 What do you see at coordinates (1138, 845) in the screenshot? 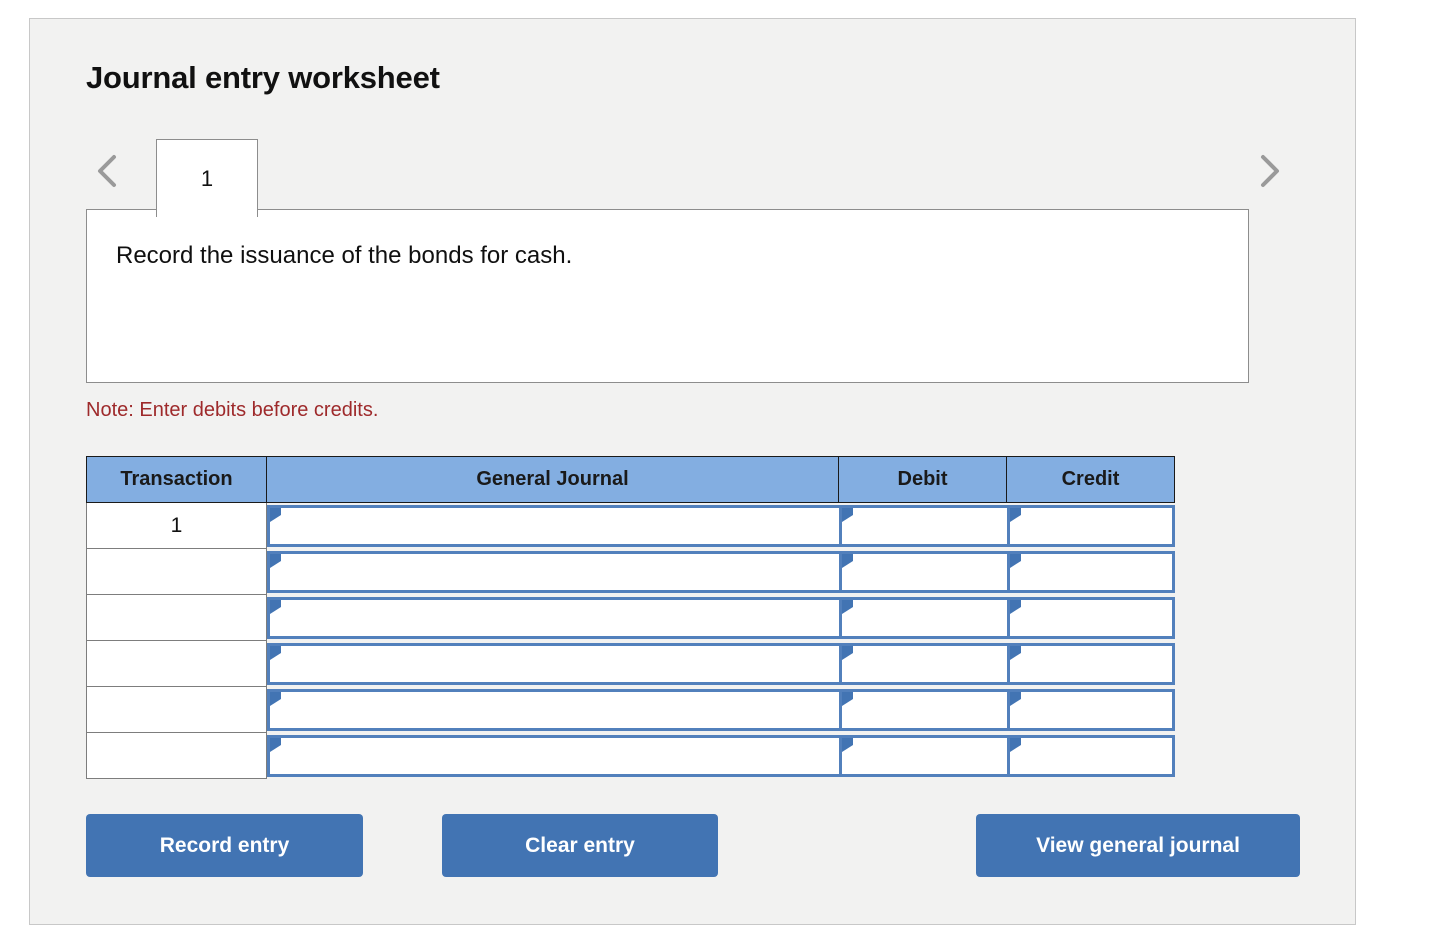
I see `view-general-journal-button: View general journal` at bounding box center [1138, 845].